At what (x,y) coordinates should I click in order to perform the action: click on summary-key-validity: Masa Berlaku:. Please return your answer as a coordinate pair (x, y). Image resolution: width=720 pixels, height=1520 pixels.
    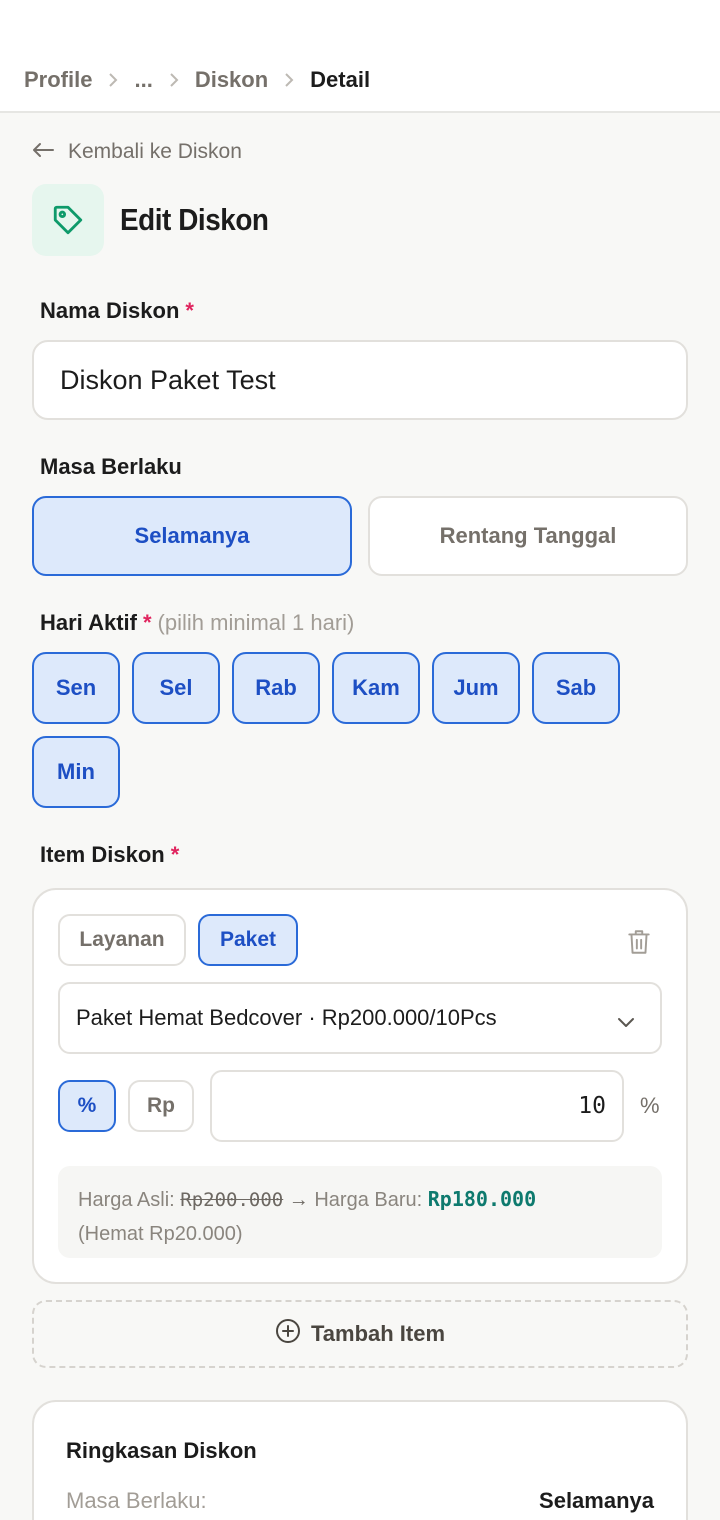
    Looking at the image, I should click on (136, 1500).